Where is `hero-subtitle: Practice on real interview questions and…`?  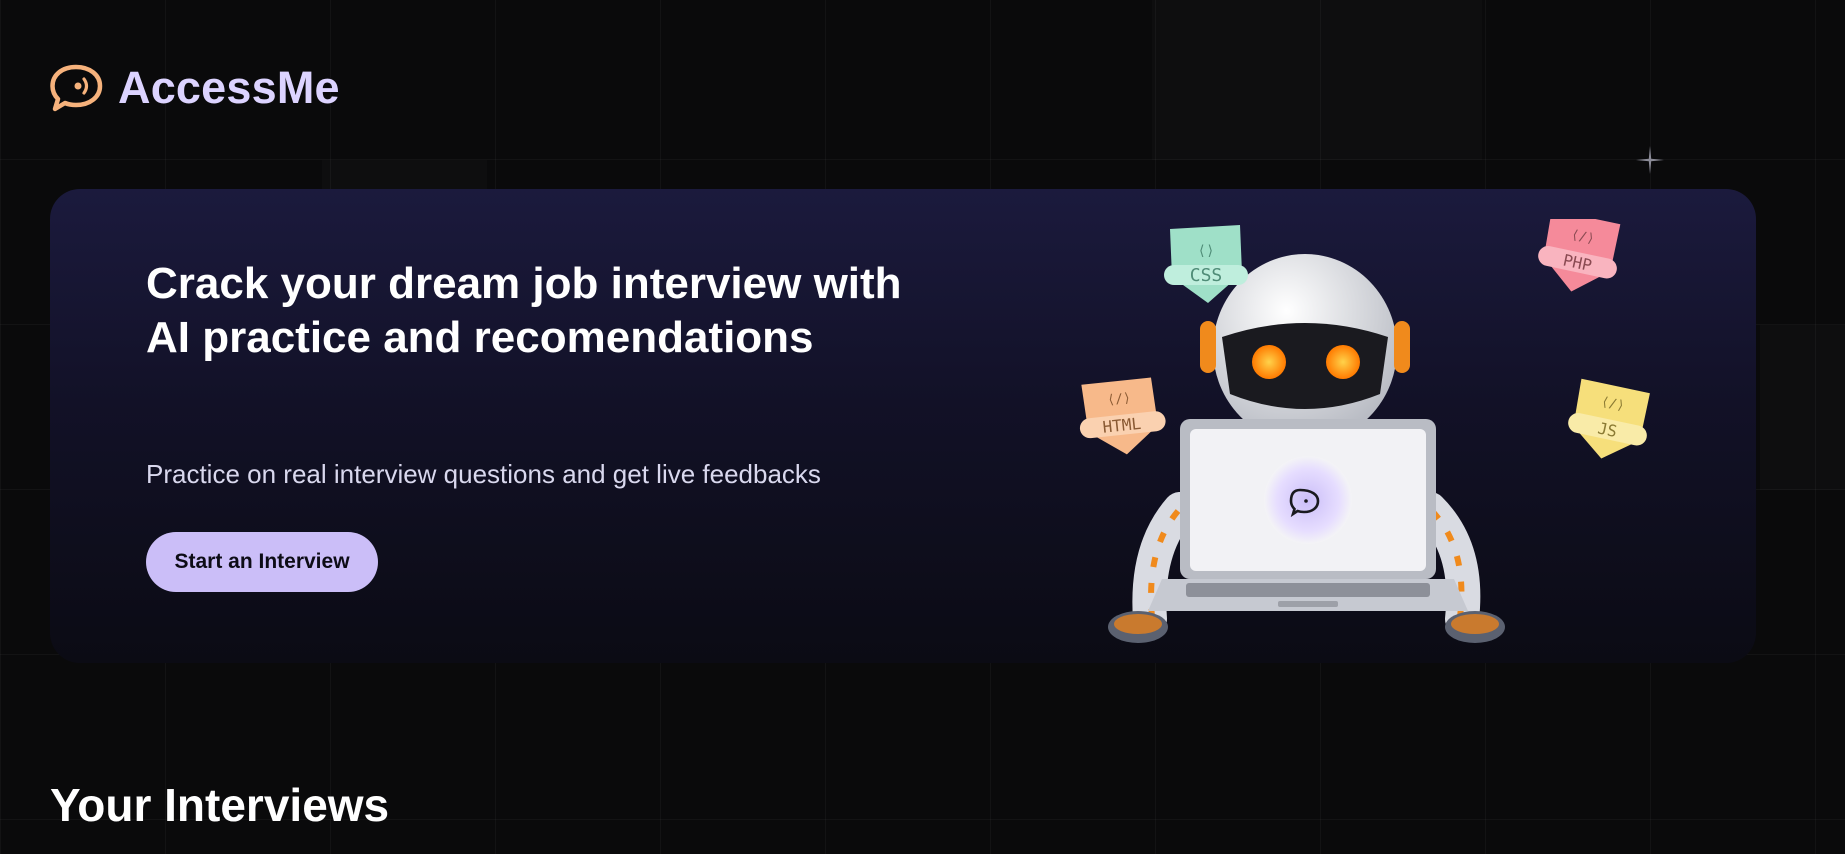
hero-subtitle: Practice on real interview questions and… is located at coordinates (483, 474).